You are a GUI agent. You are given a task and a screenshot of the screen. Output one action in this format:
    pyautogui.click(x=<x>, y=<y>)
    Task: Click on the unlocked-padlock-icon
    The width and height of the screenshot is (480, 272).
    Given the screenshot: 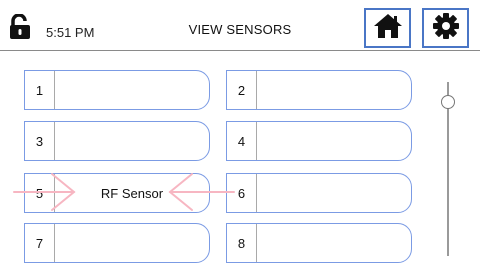 What is the action you would take?
    pyautogui.click(x=21, y=26)
    